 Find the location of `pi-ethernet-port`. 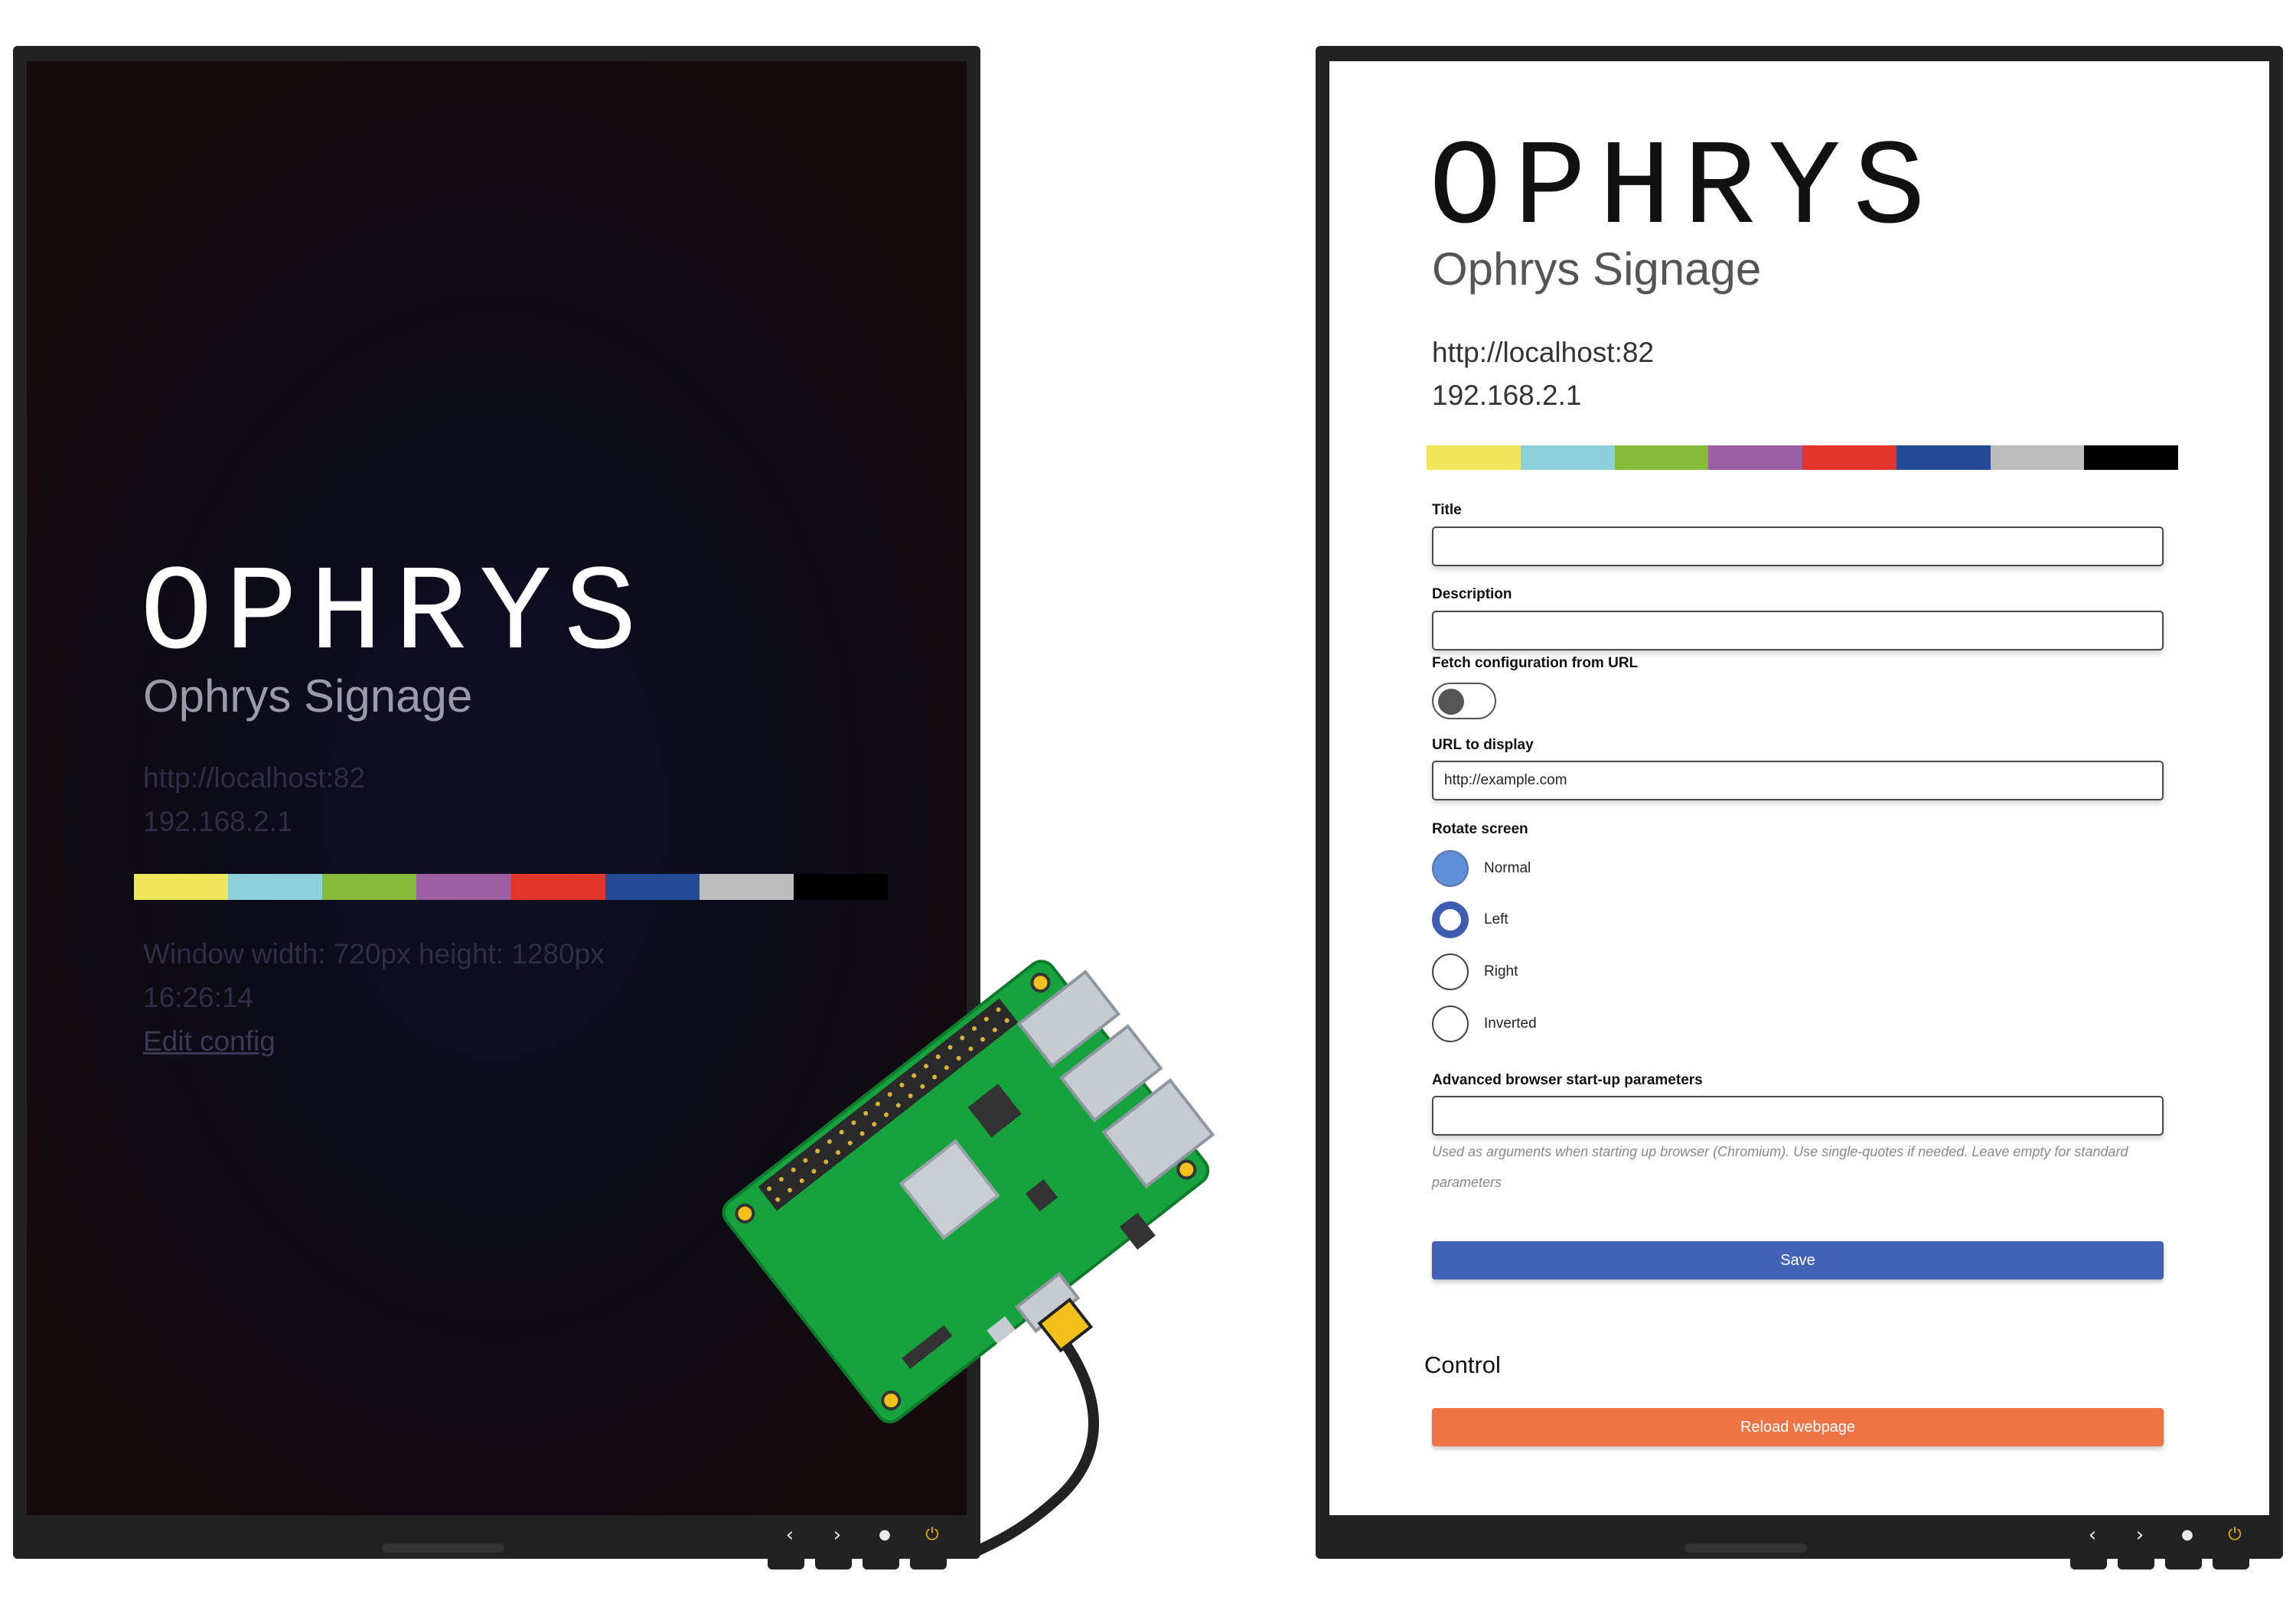

pi-ethernet-port is located at coordinates (1158, 1133).